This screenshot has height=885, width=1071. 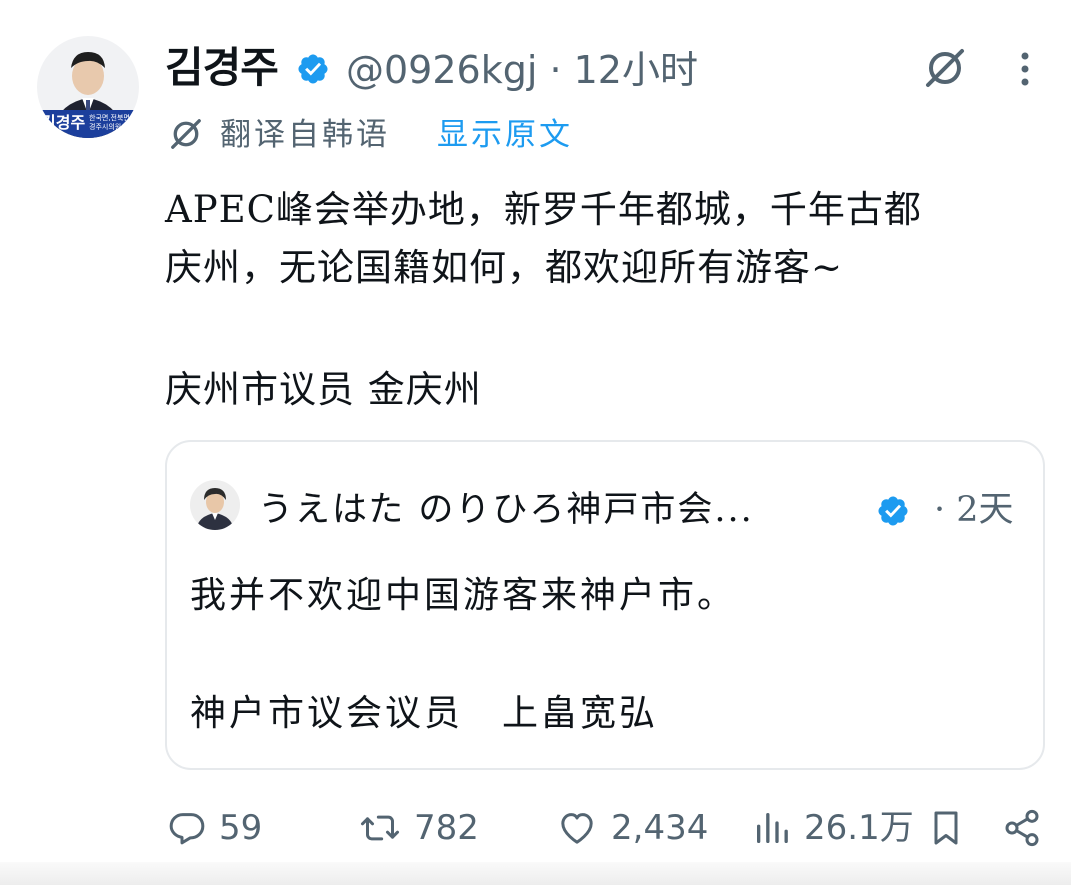 I want to click on tweet-signature: 庆州市议员 金庆州, so click(x=323, y=389).